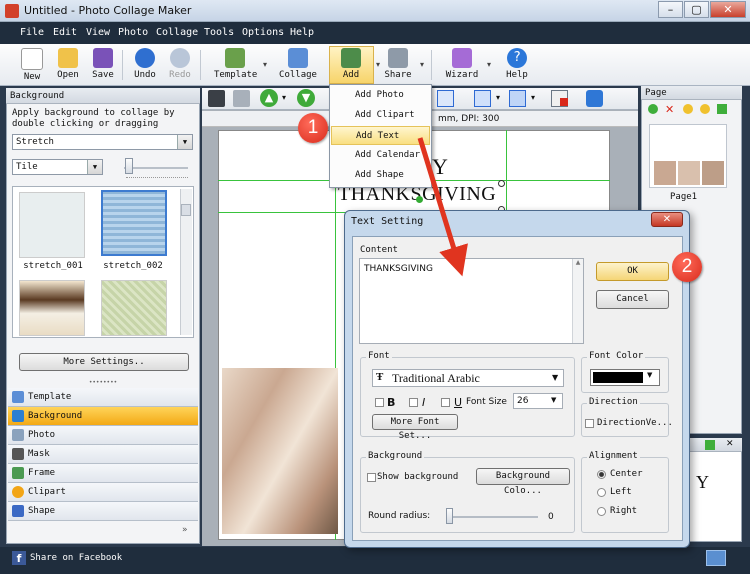  What do you see at coordinates (399, 516) in the screenshot?
I see `round-radius-label: Round radius:` at bounding box center [399, 516].